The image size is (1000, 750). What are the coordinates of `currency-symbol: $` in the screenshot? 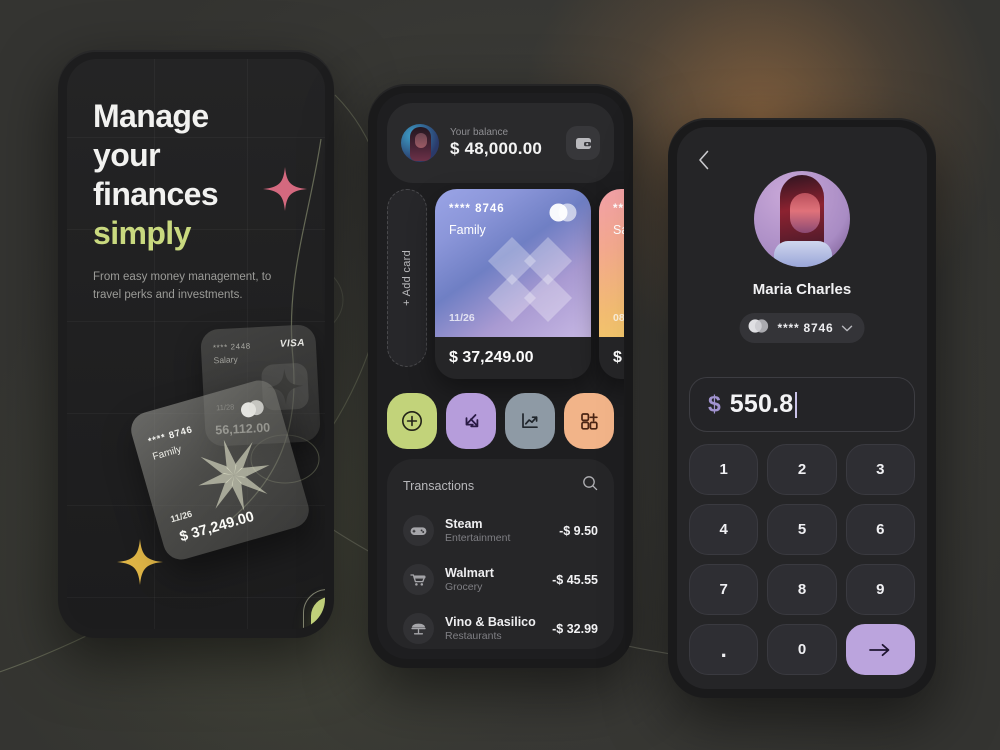 It's located at (714, 404).